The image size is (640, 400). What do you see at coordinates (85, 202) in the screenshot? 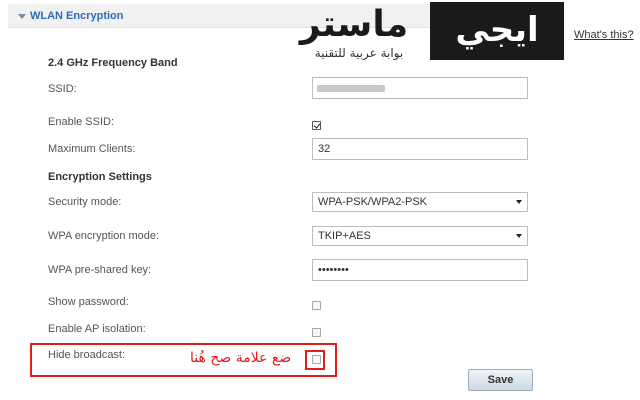
I see `security-mode-label: Security mode:` at bounding box center [85, 202].